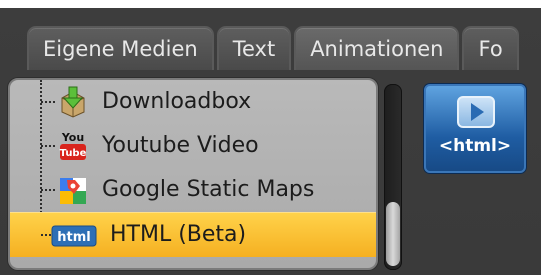 This screenshot has width=541, height=275. What do you see at coordinates (208, 189) in the screenshot?
I see `list-item-label: Google Static Maps` at bounding box center [208, 189].